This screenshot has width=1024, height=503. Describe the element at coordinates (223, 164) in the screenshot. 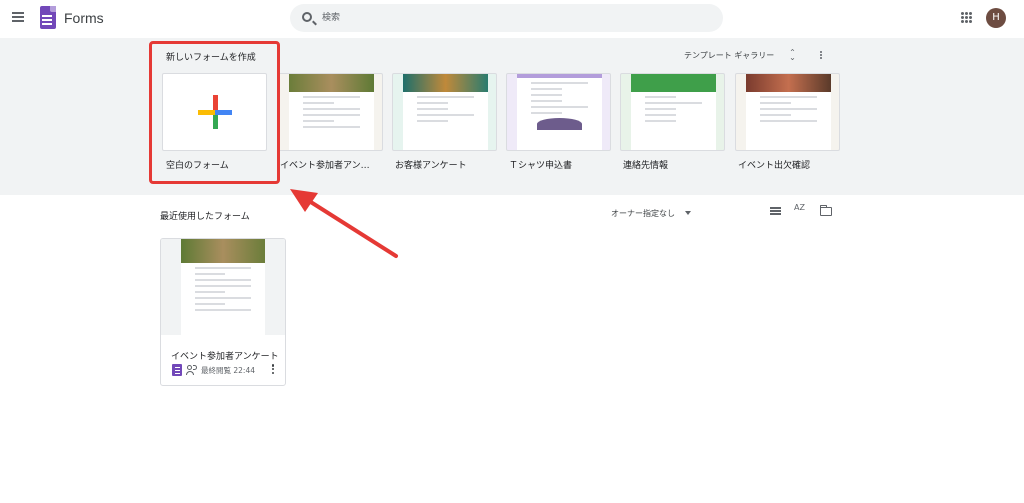

I see `template-label: 空白のフォーム` at that location.